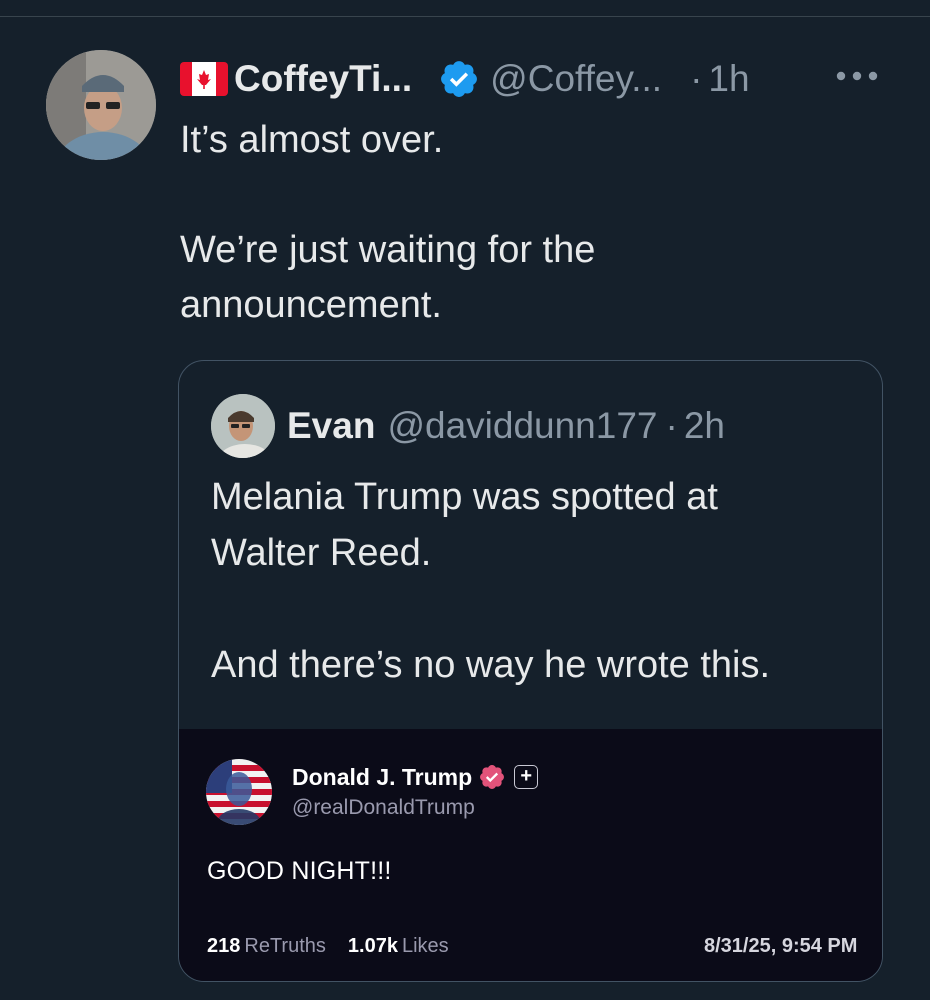  Describe the element at coordinates (239, 792) in the screenshot. I see `truth-author-avatar` at that location.